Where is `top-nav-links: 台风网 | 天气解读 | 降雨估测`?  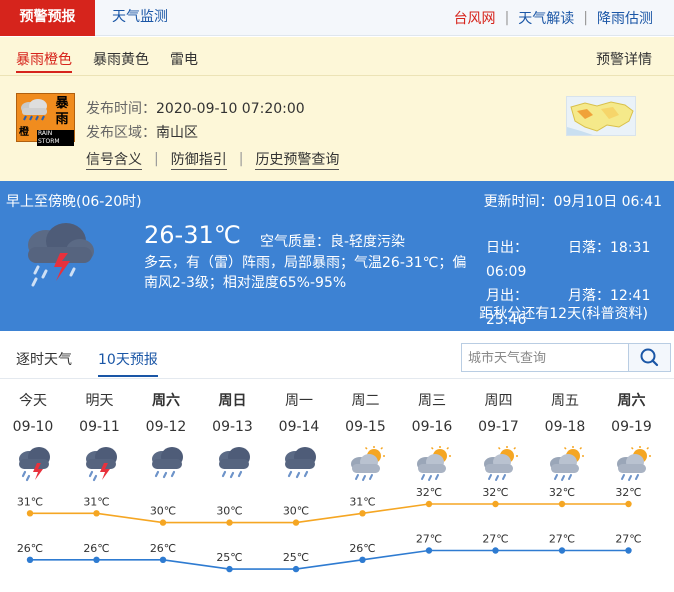
top-nav-links: 台风网 | 天气解读 | 降雨估测 is located at coordinates (553, 18).